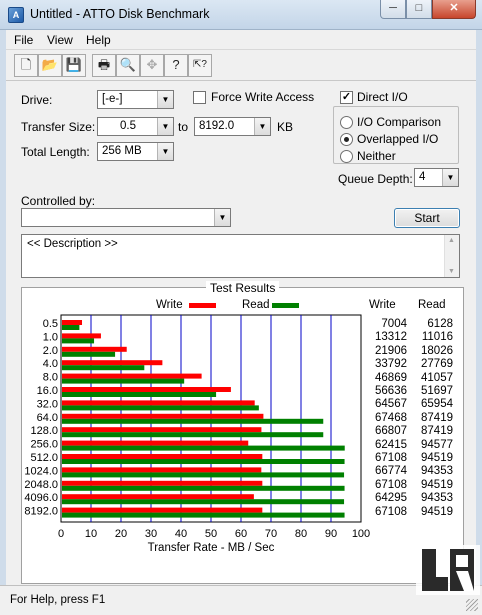  I want to click on x-tick-label: 50, so click(211, 534).